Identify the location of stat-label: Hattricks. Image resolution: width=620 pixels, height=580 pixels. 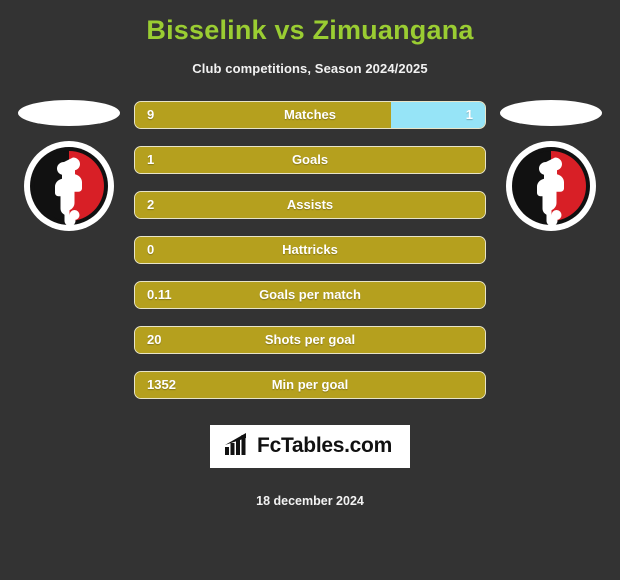
(310, 249).